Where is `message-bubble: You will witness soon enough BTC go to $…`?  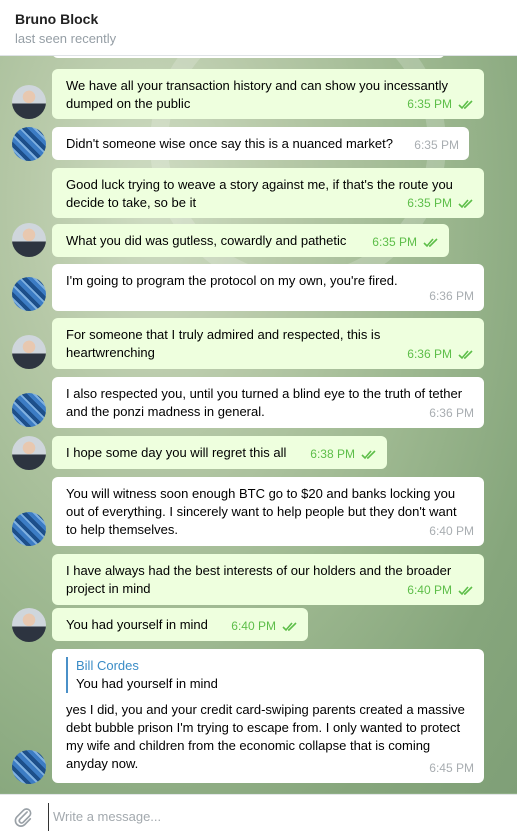 message-bubble: You will witness soon enough BTC go to $… is located at coordinates (268, 511).